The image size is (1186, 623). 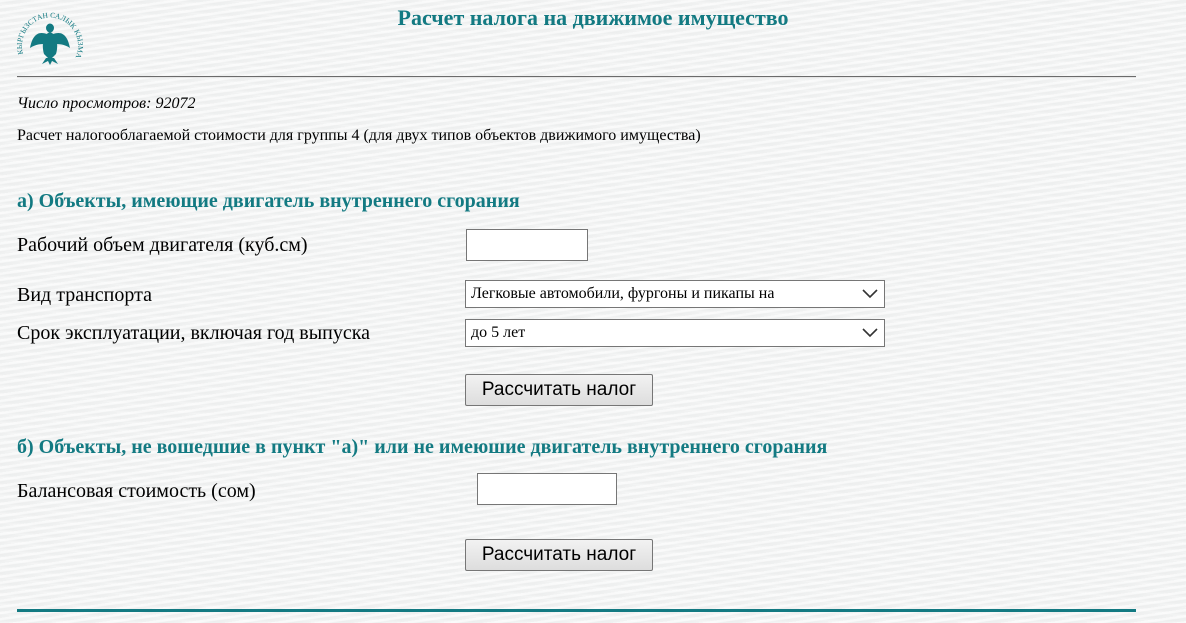 I want to click on engine-volume-label: Рабочий объем двигателя (куб.см), so click(x=162, y=245).